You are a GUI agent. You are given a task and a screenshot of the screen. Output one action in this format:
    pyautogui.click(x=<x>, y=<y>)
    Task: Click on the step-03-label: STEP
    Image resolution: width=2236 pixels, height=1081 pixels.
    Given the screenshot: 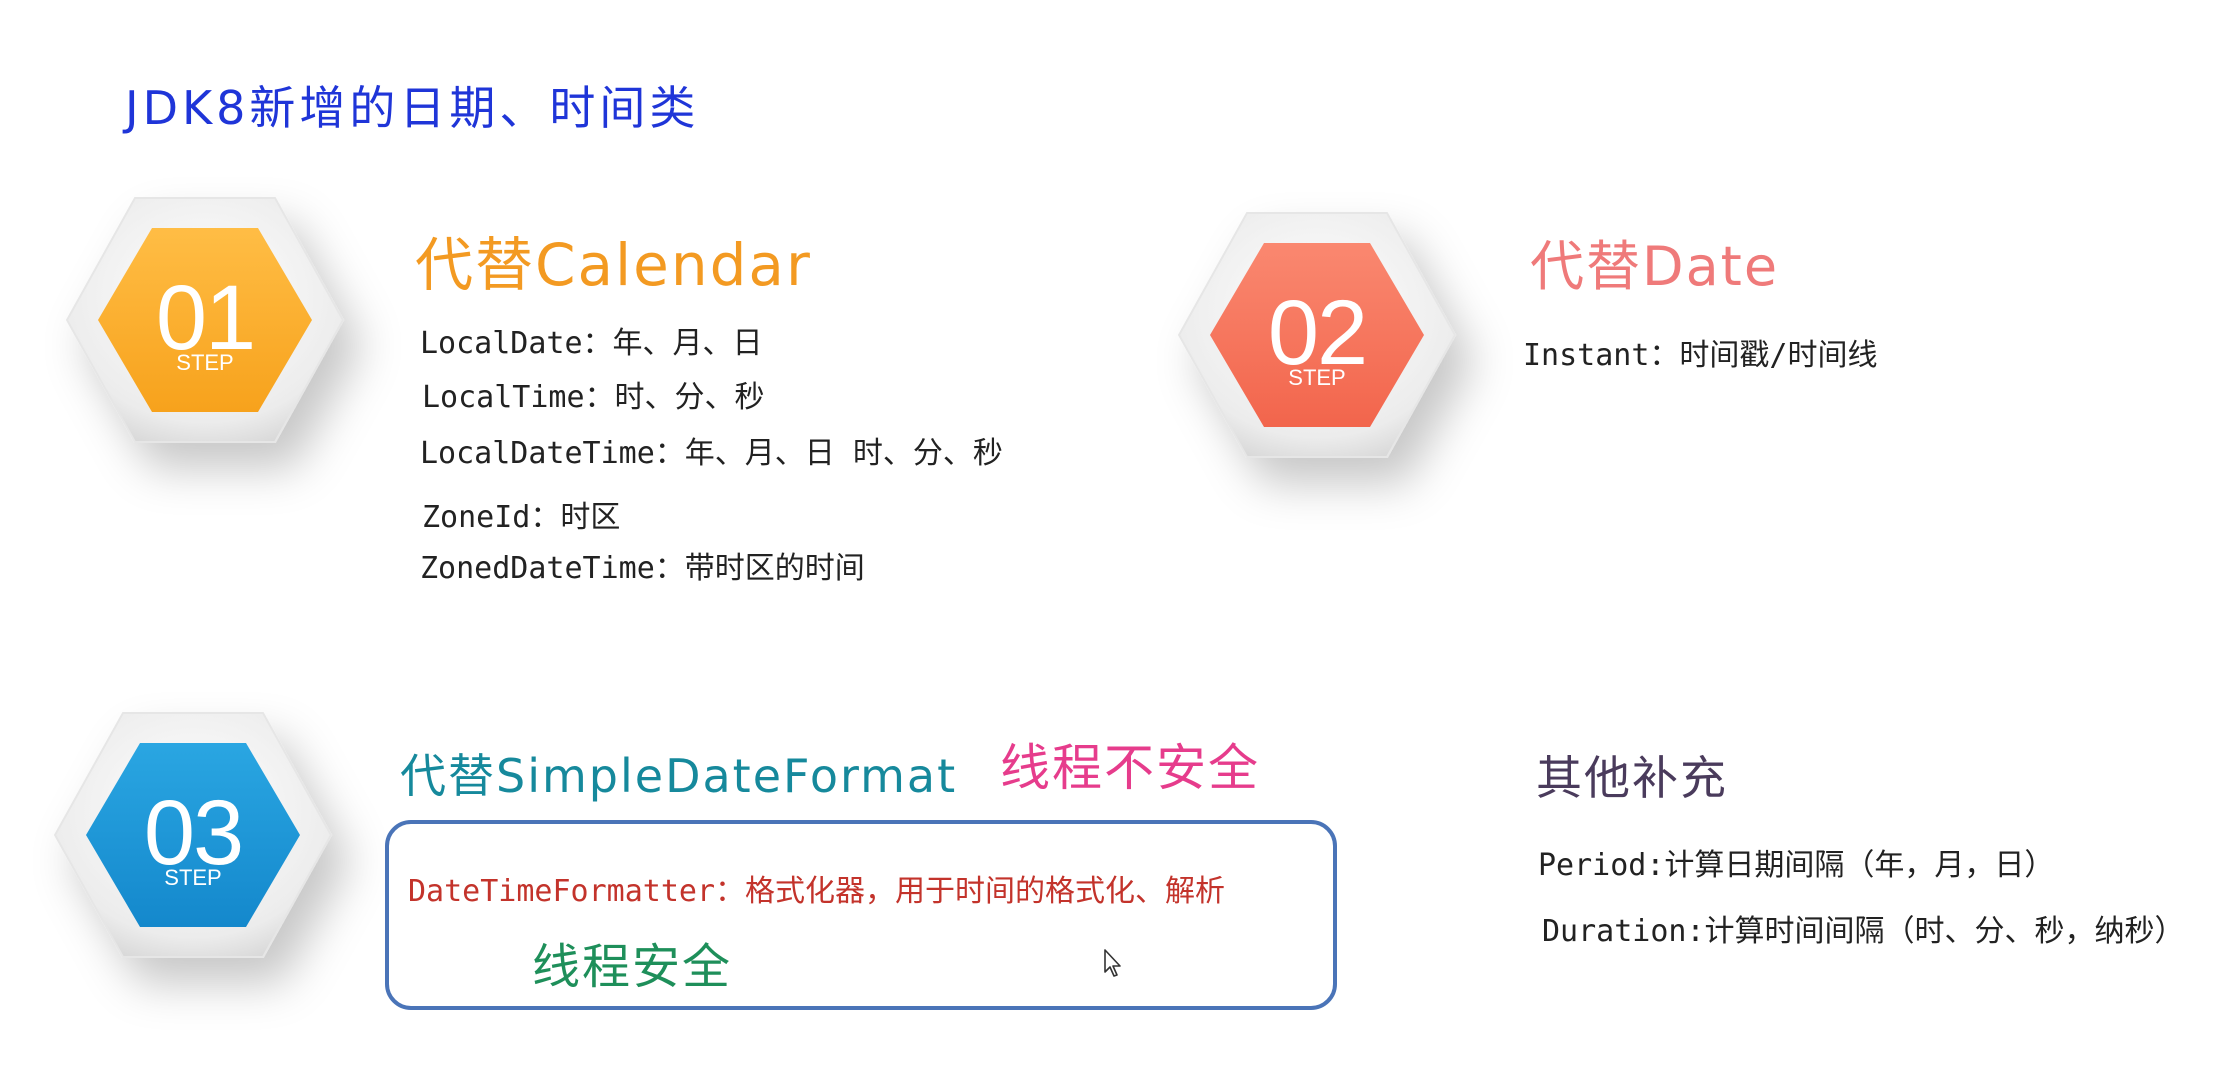 What is the action you would take?
    pyautogui.click(x=193, y=877)
    